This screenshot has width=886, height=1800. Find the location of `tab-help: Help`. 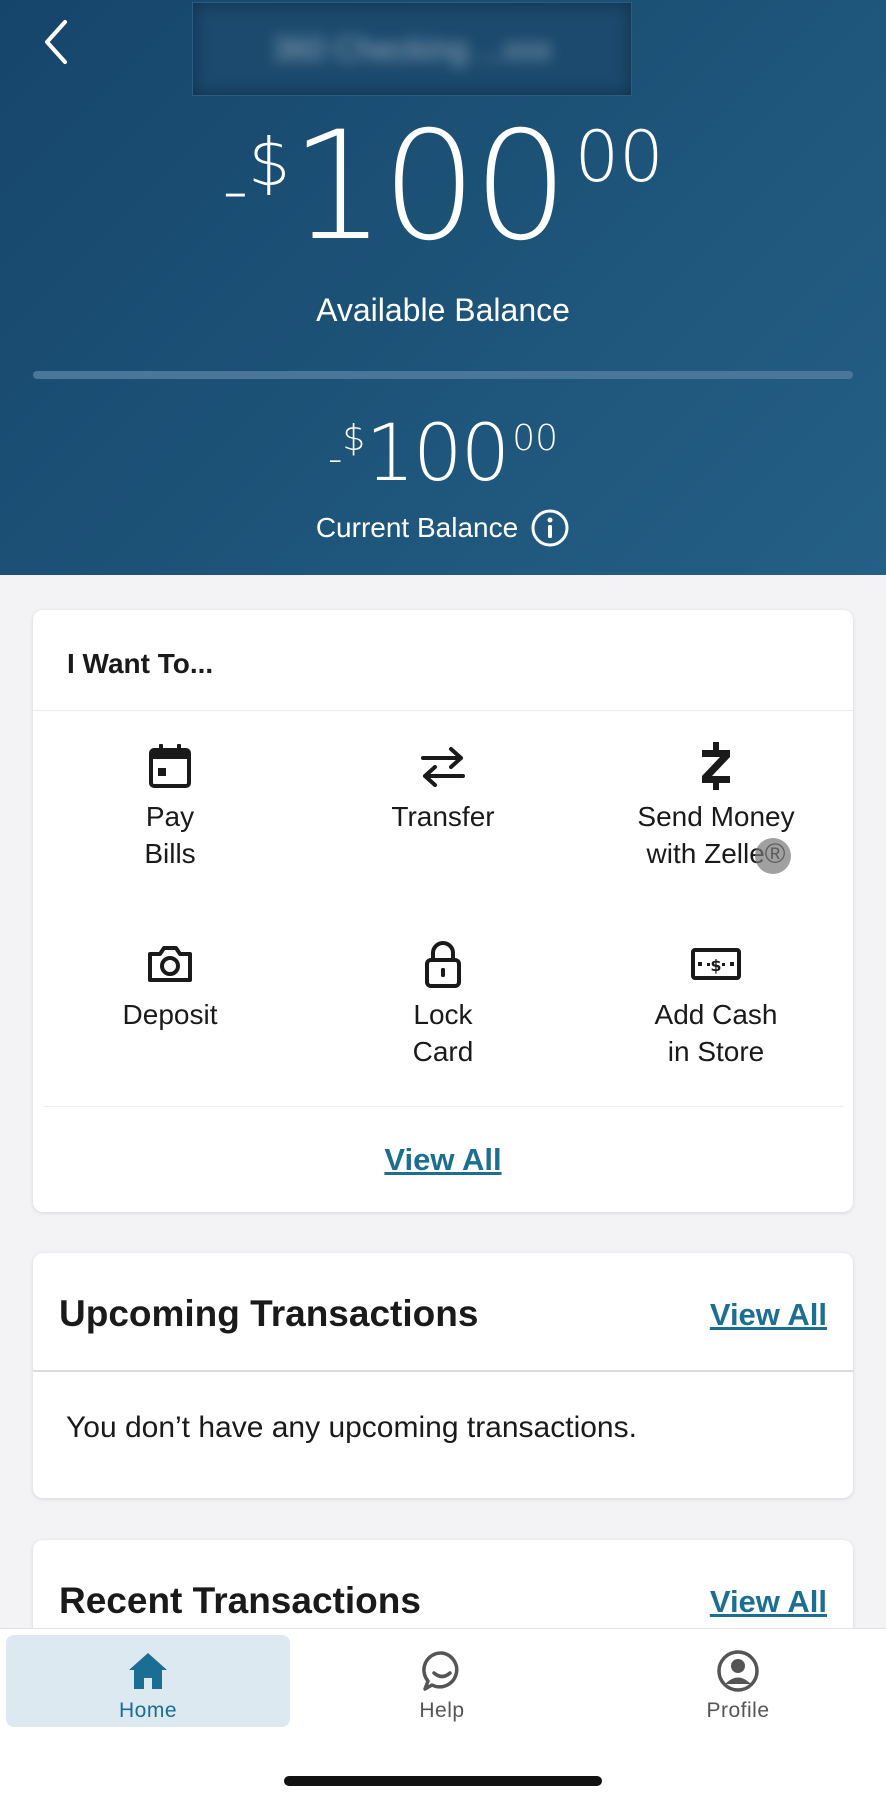

tab-help: Help is located at coordinates (442, 1681).